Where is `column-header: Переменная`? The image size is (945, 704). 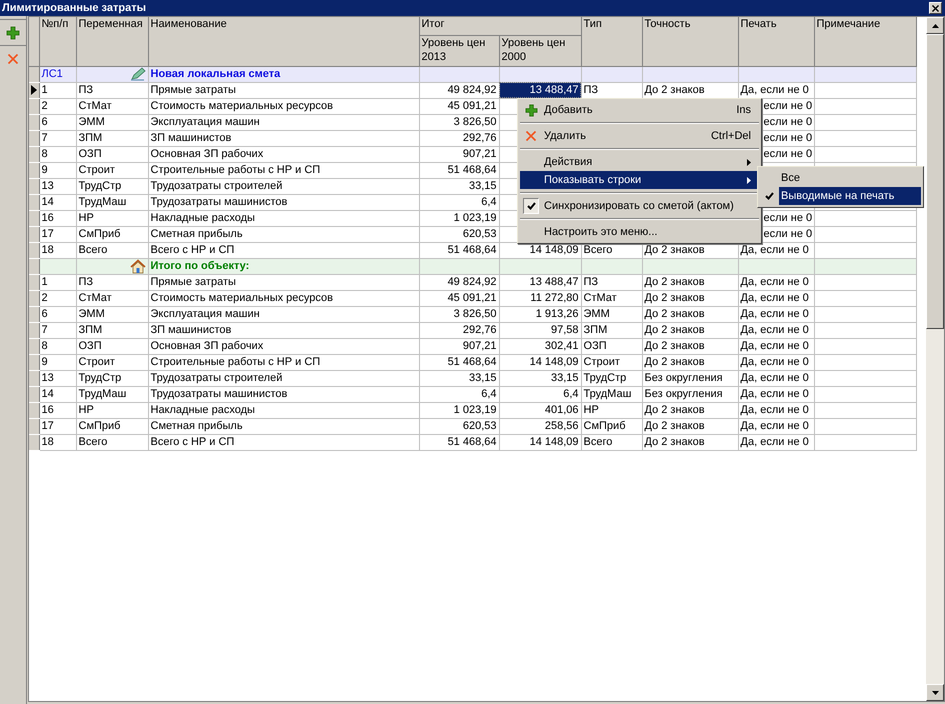 column-header: Переменная is located at coordinates (112, 41).